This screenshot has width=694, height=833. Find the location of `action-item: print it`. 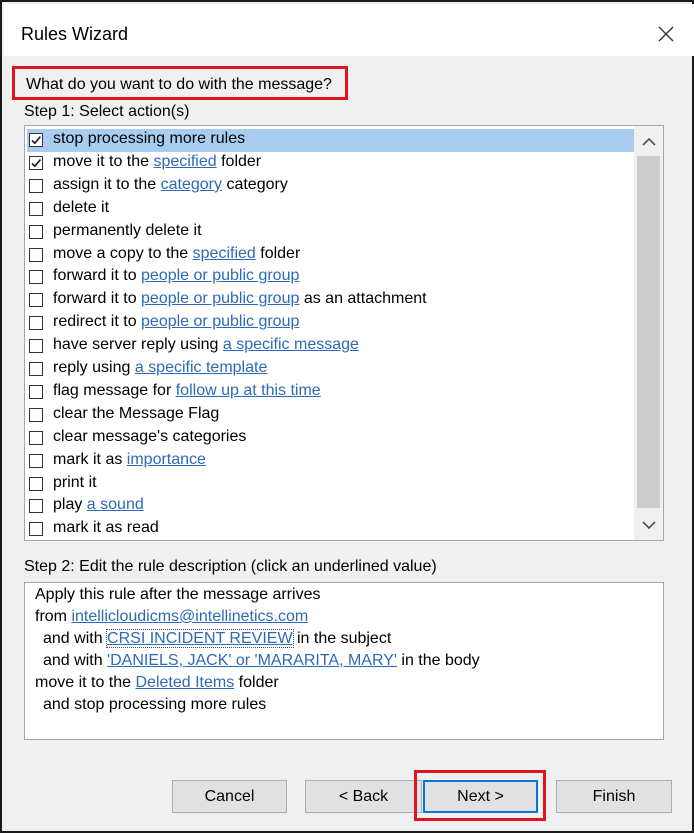

action-item: print it is located at coordinates (331, 484).